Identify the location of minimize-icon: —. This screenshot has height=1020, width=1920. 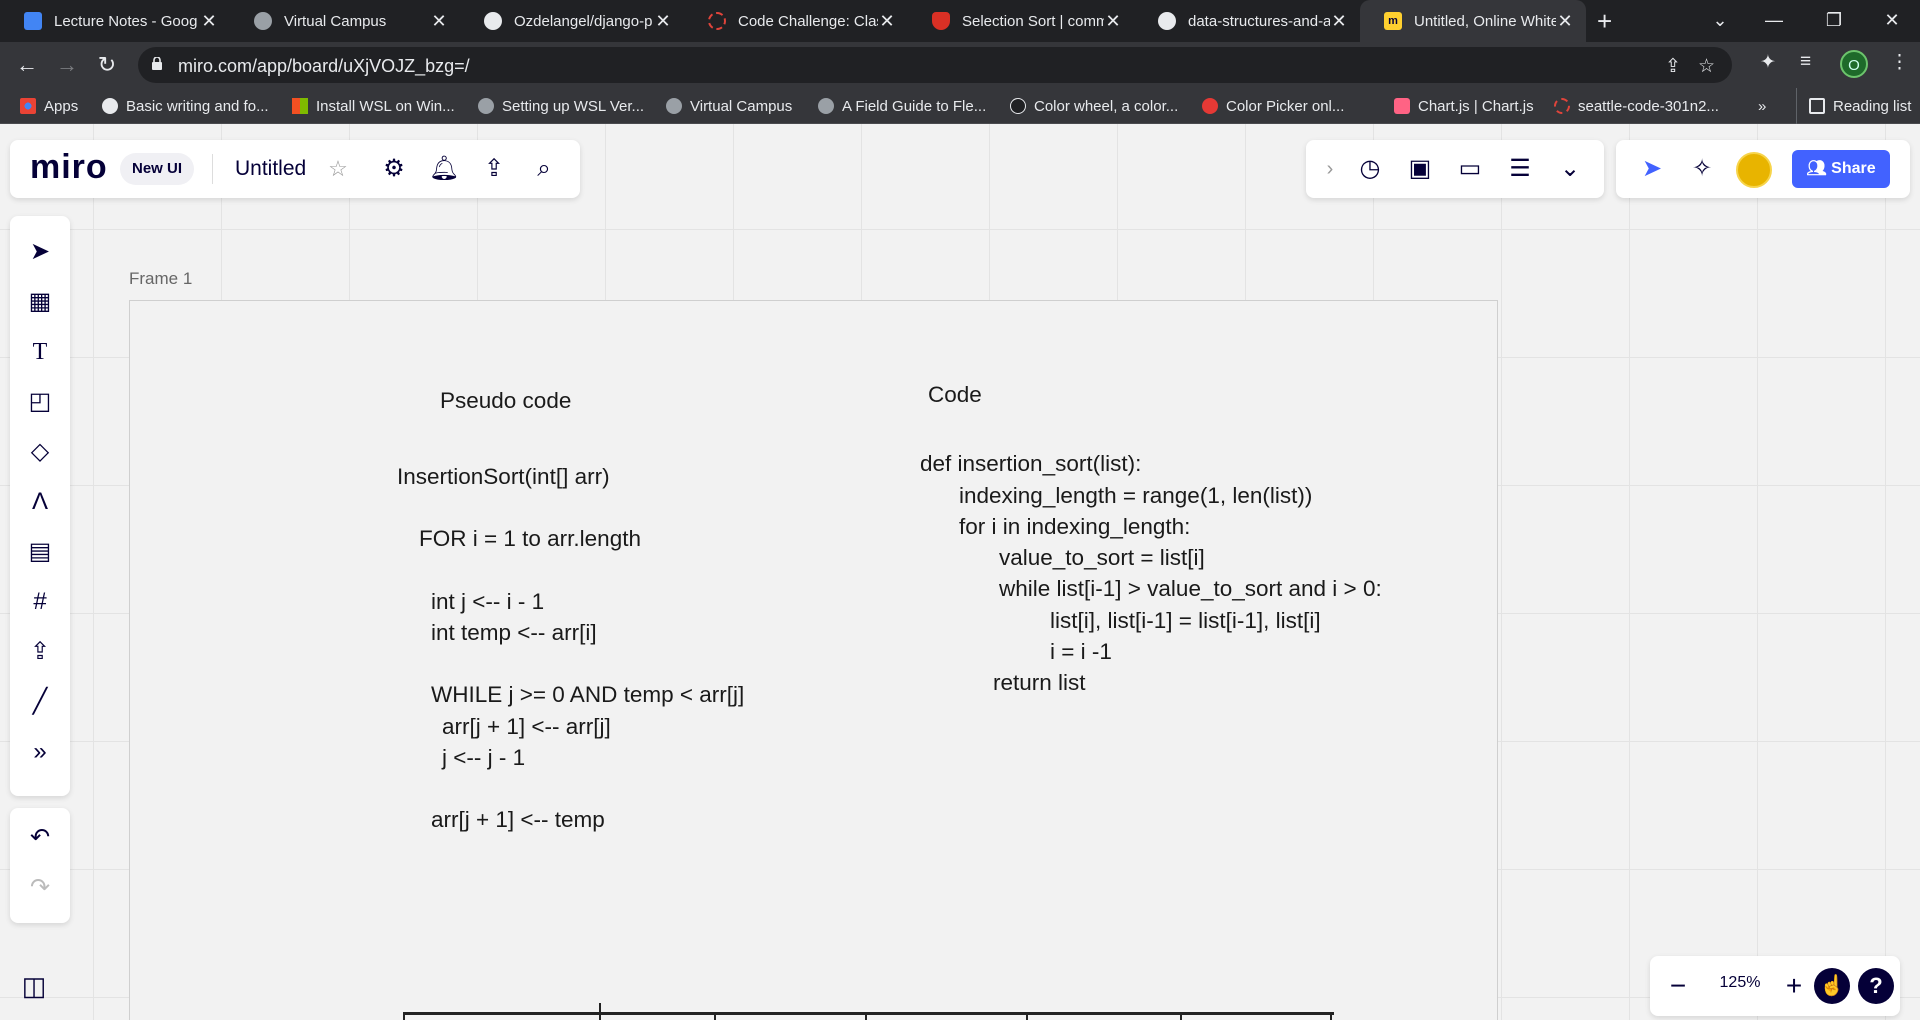
(1774, 21).